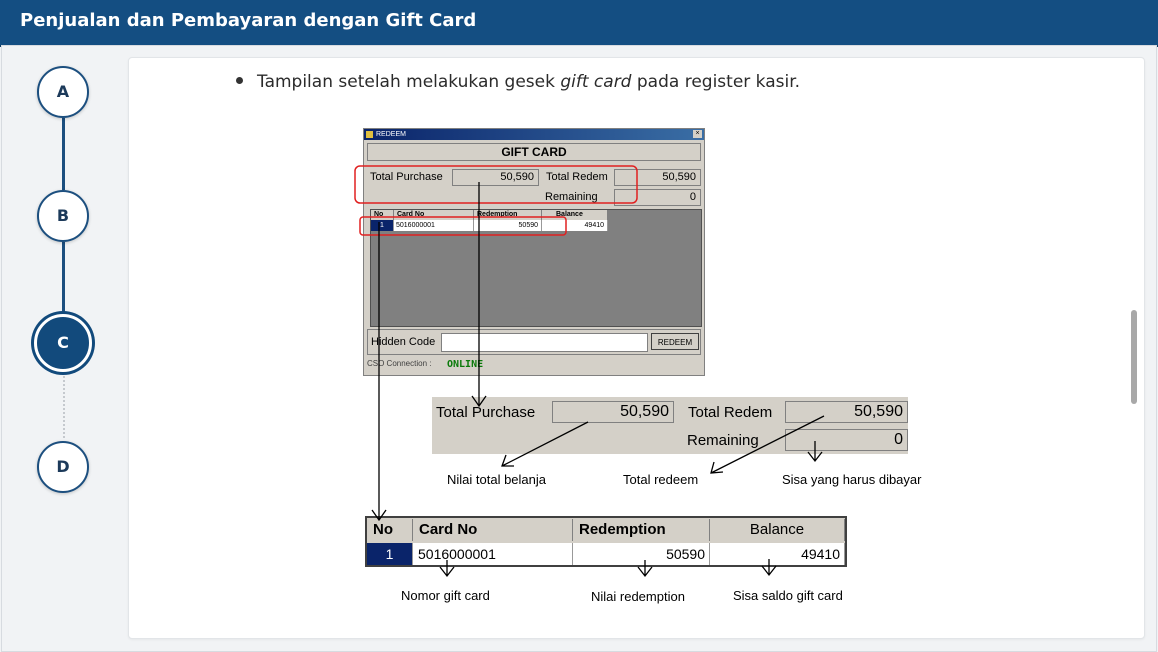  Describe the element at coordinates (496, 184) in the screenshot. I see `highlight-totals` at that location.